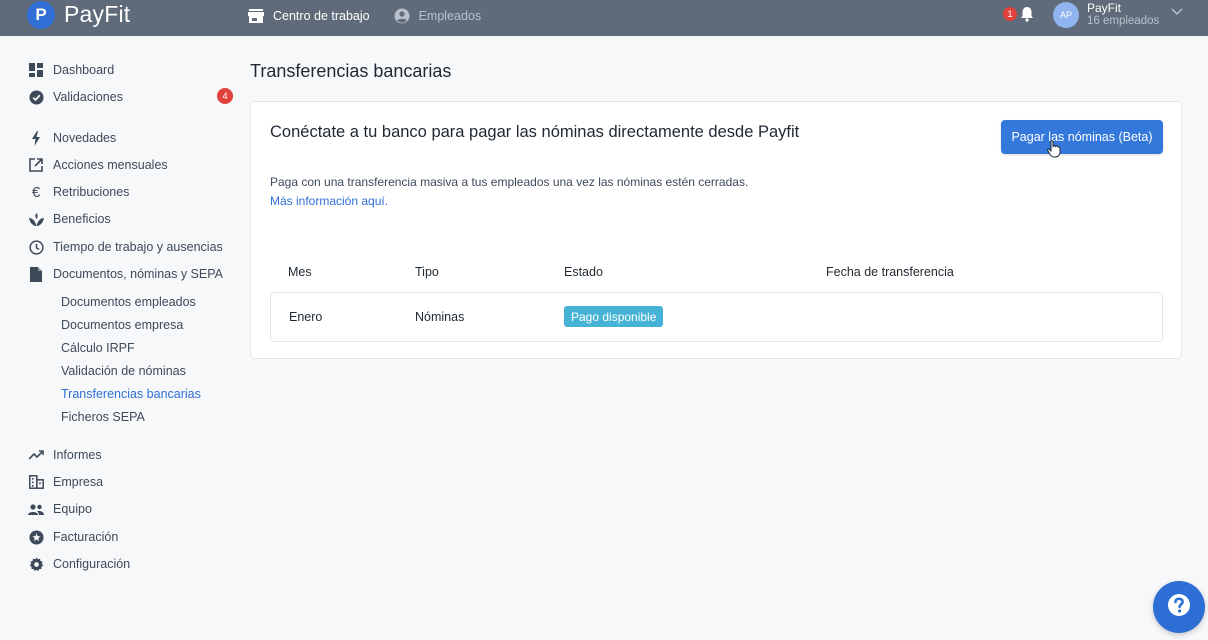  Describe the element at coordinates (41, 15) in the screenshot. I see `payfit-logo-icon: P` at that location.